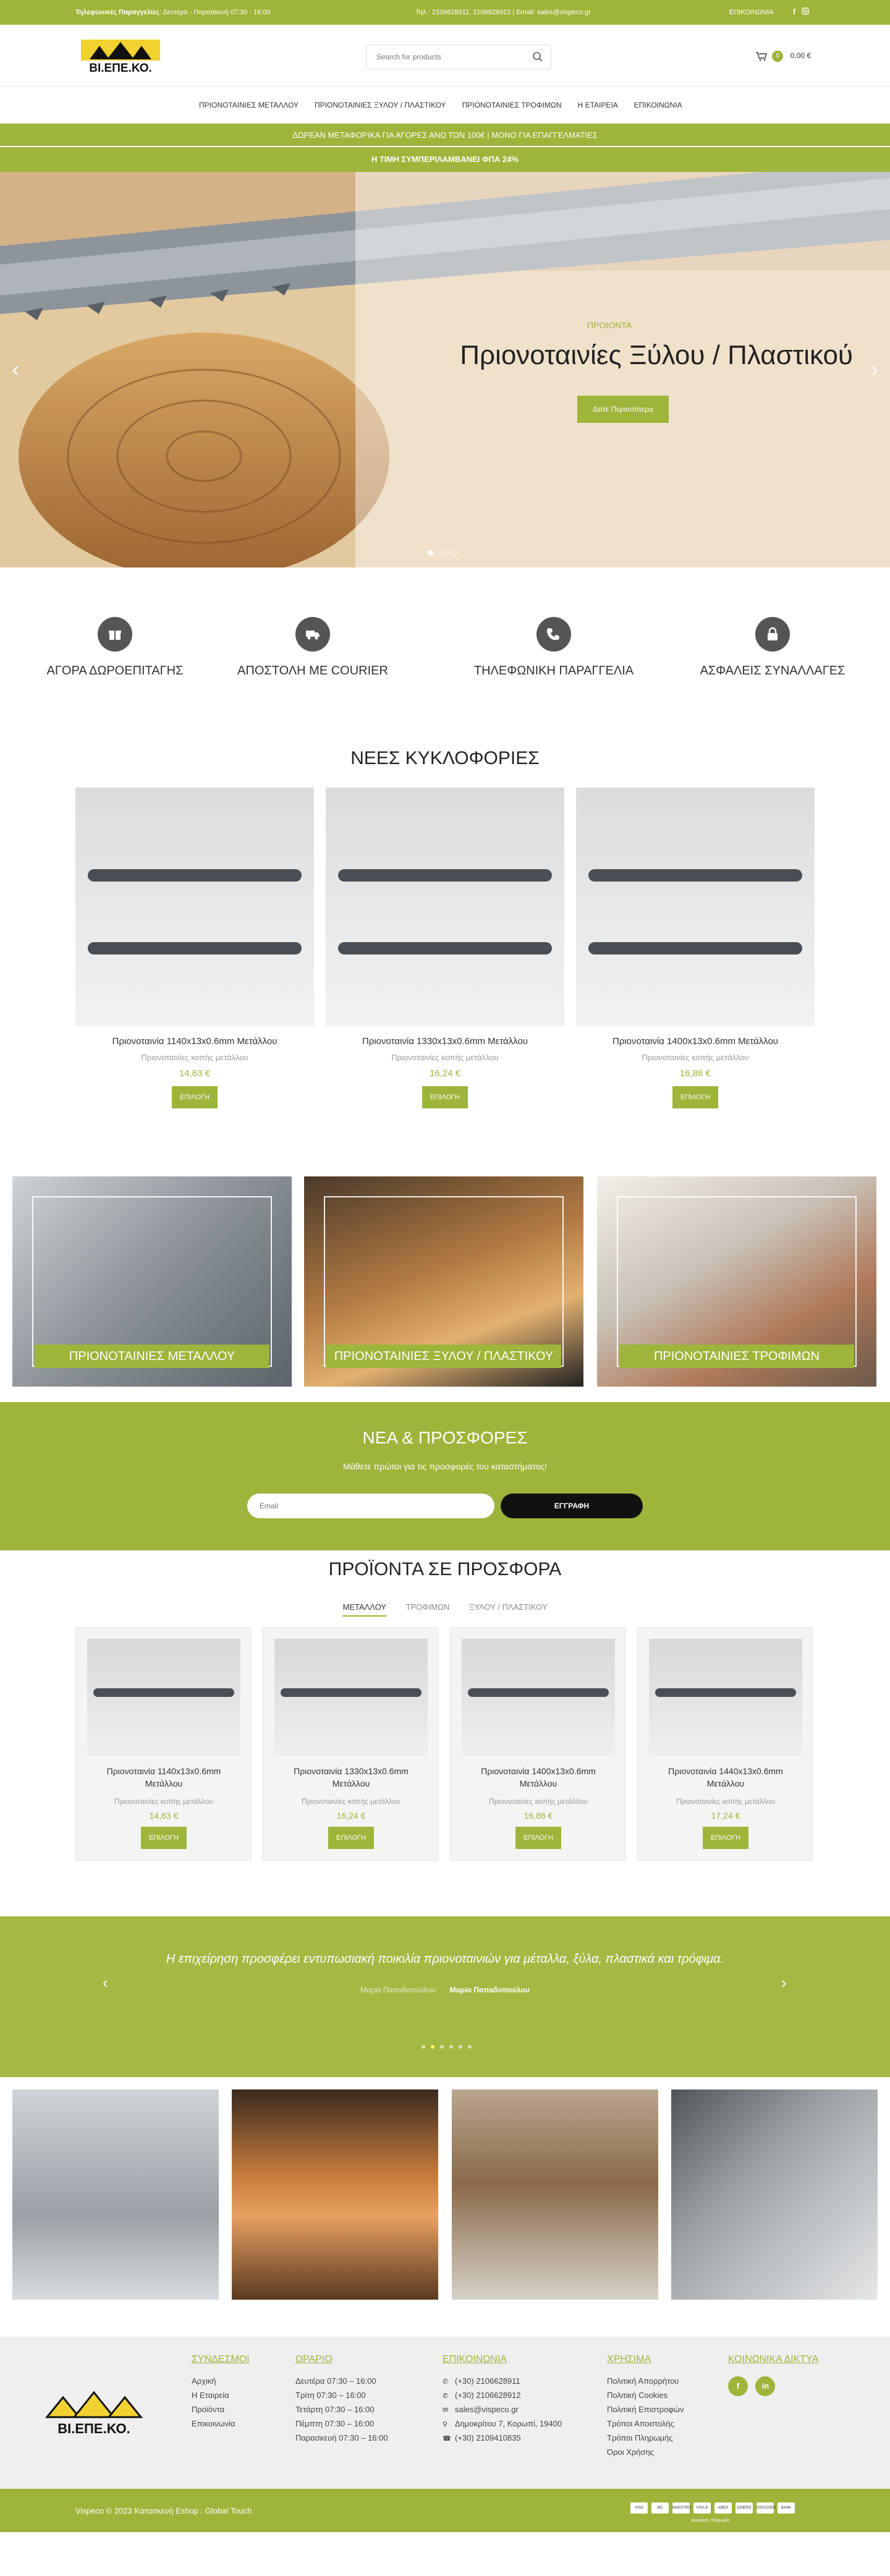  What do you see at coordinates (751, 12) in the screenshot?
I see `top-contact-link: ΕΠΙΚΟΙΝΩΝΙΑ` at bounding box center [751, 12].